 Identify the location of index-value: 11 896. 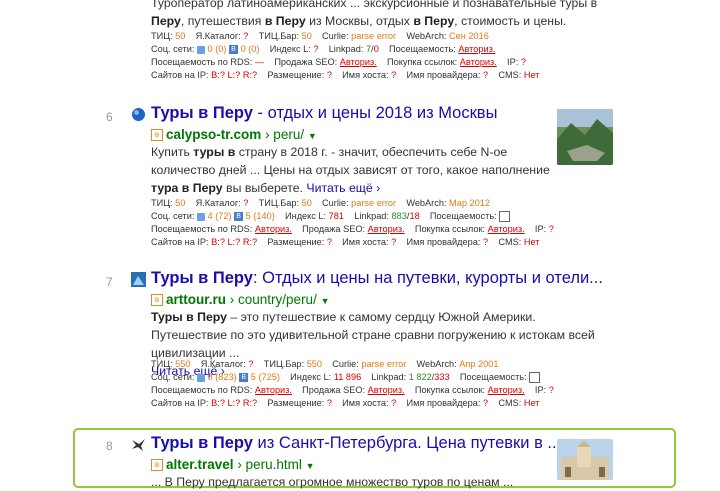
(347, 377).